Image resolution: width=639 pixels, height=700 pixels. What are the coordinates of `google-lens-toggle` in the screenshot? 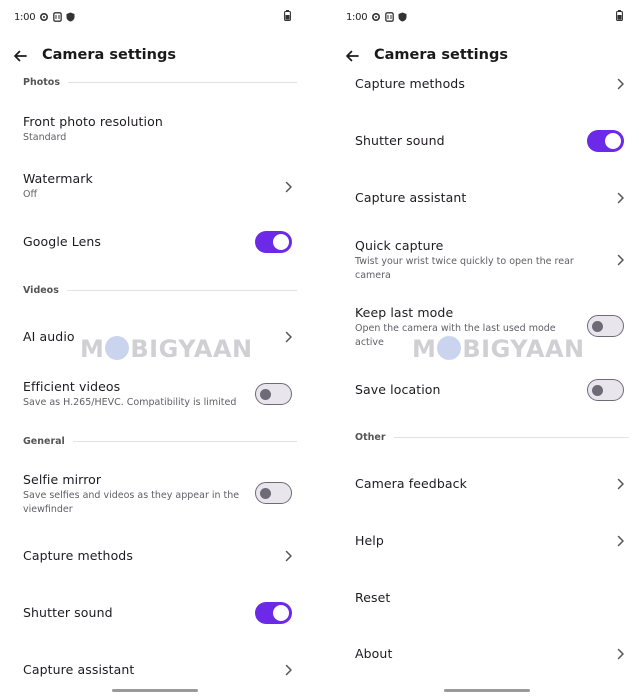 It's located at (273, 242).